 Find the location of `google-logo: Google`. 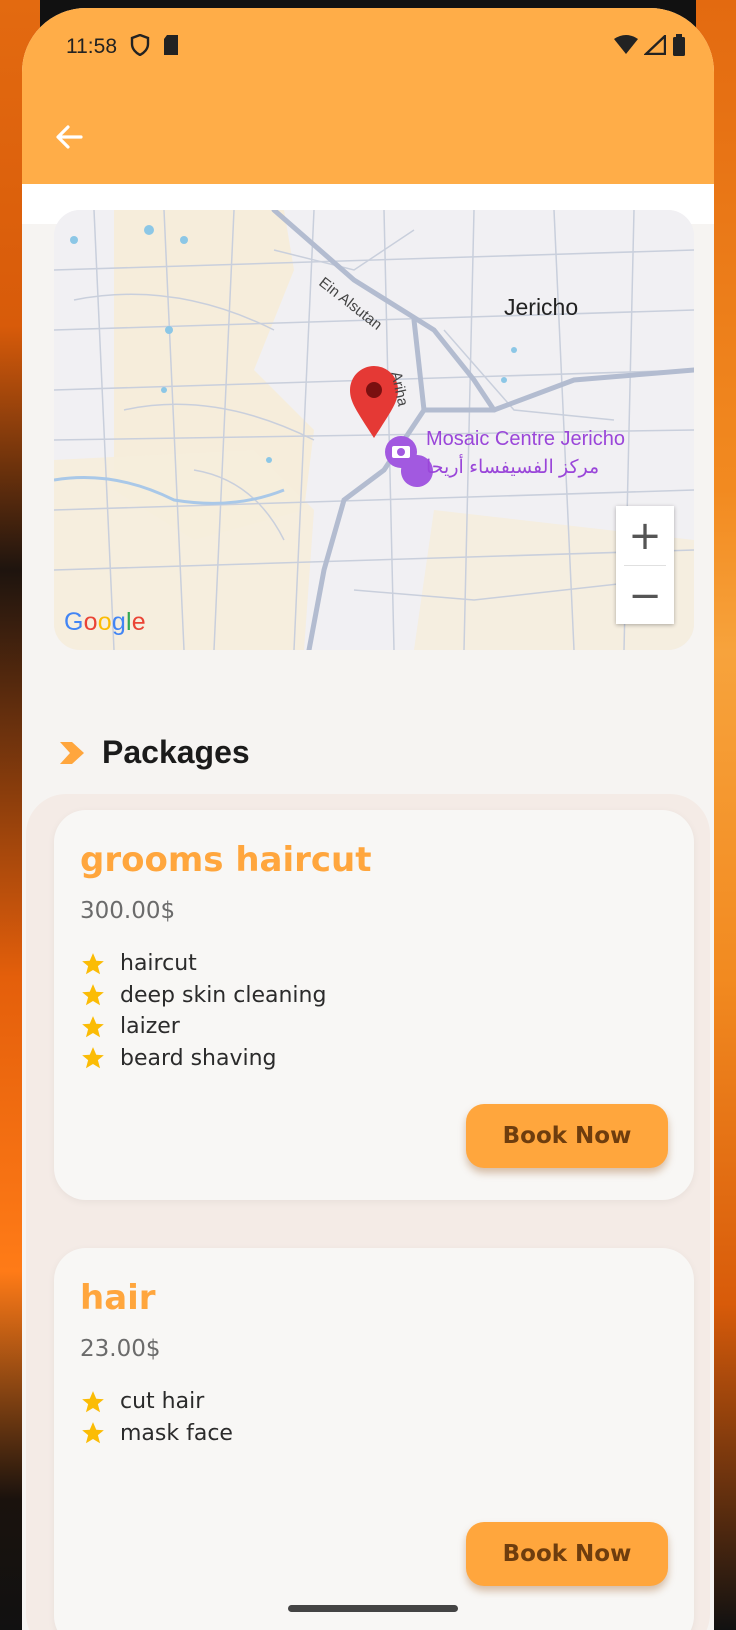

google-logo: Google is located at coordinates (105, 622).